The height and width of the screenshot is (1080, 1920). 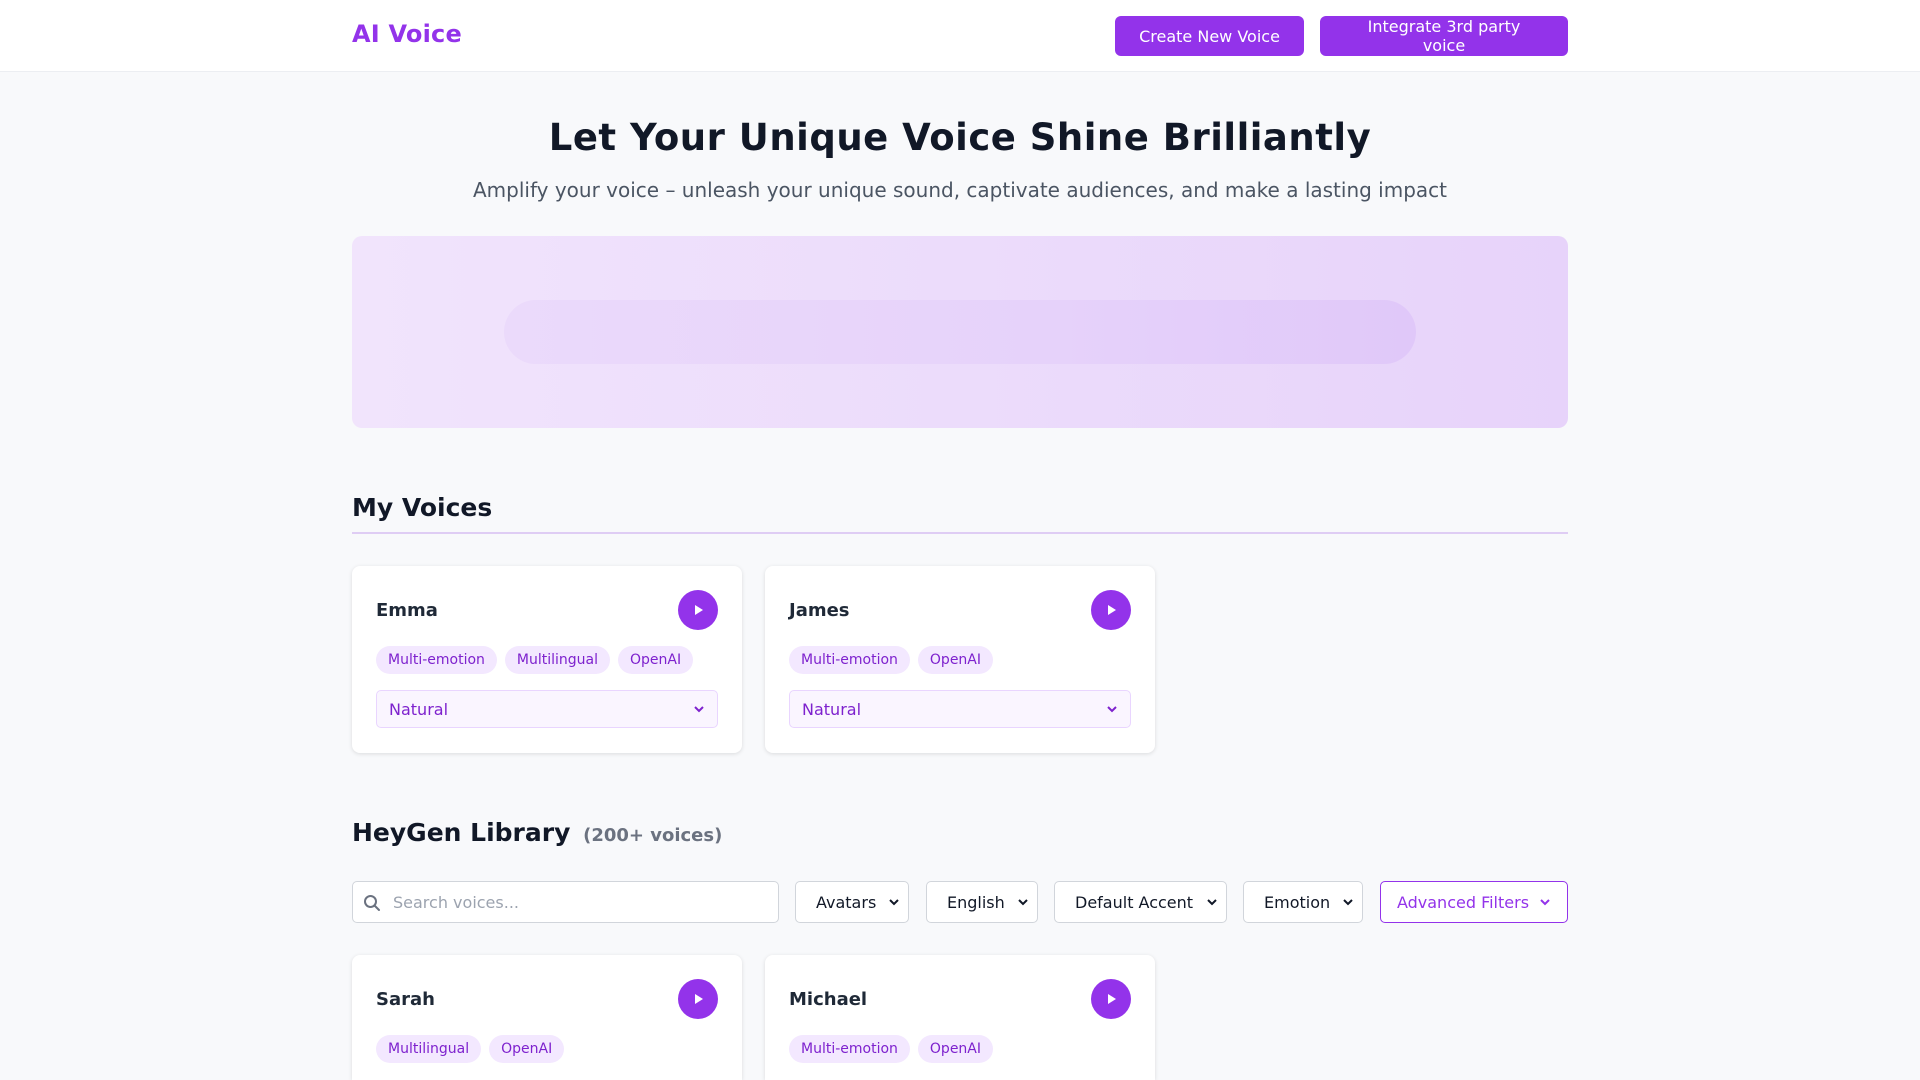 What do you see at coordinates (372, 903) in the screenshot?
I see `search-icon` at bounding box center [372, 903].